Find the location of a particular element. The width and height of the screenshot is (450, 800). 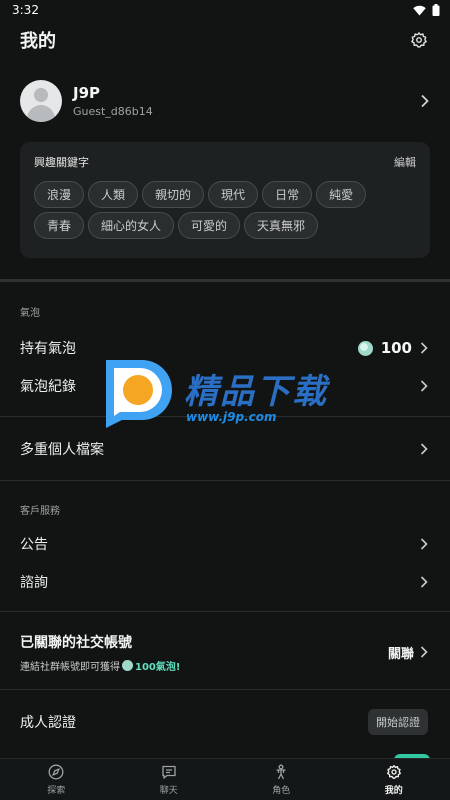

page-title: 我的 is located at coordinates (38, 41).